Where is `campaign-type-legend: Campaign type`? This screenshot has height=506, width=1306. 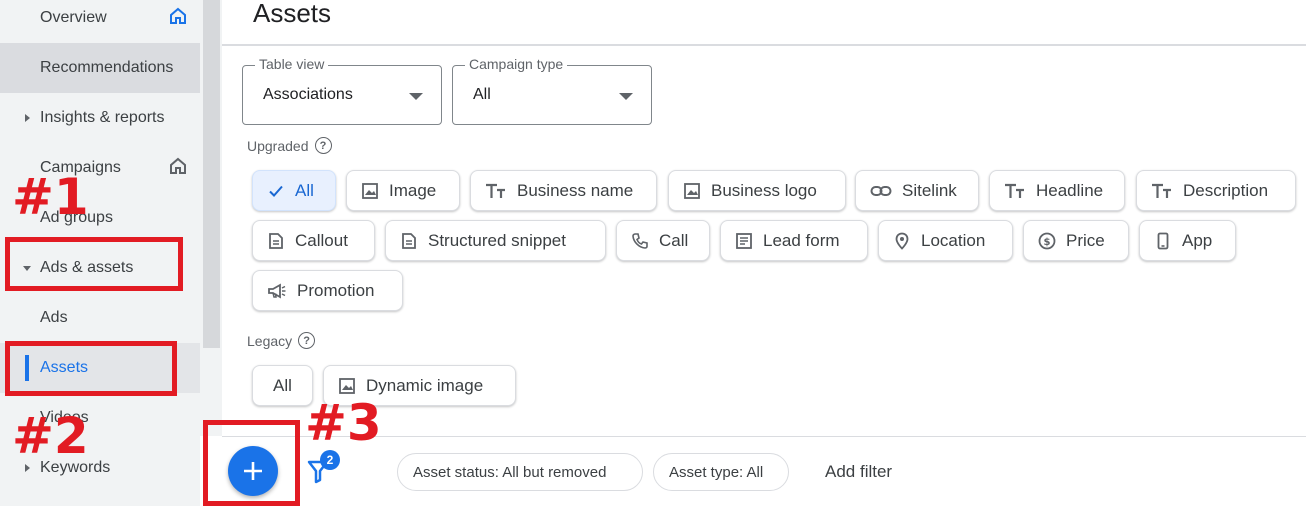
campaign-type-legend: Campaign type is located at coordinates (516, 64).